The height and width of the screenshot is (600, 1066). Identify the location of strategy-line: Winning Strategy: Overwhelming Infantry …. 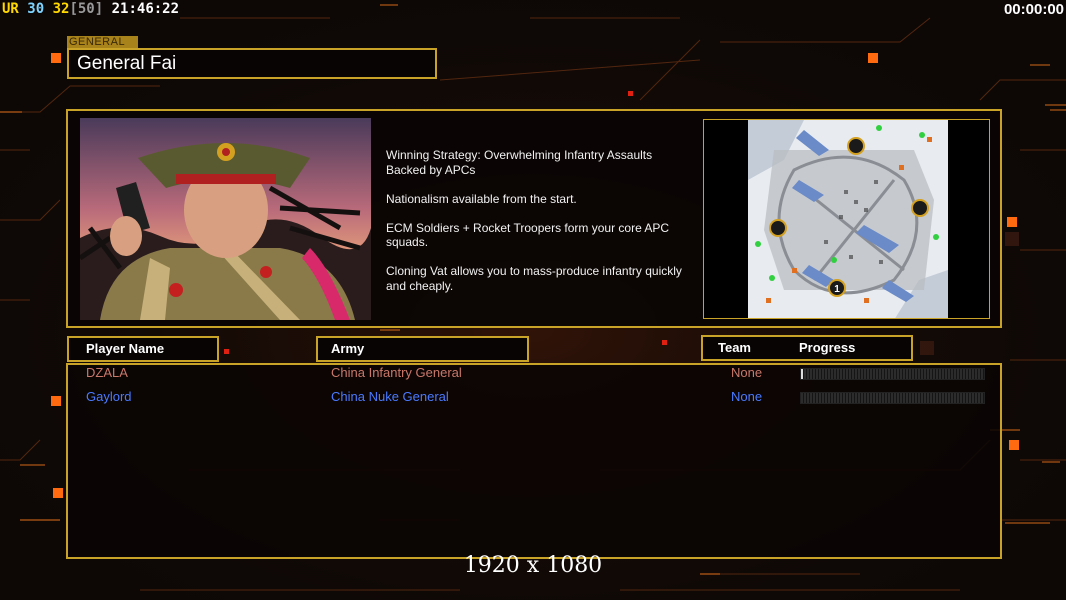
(519, 162).